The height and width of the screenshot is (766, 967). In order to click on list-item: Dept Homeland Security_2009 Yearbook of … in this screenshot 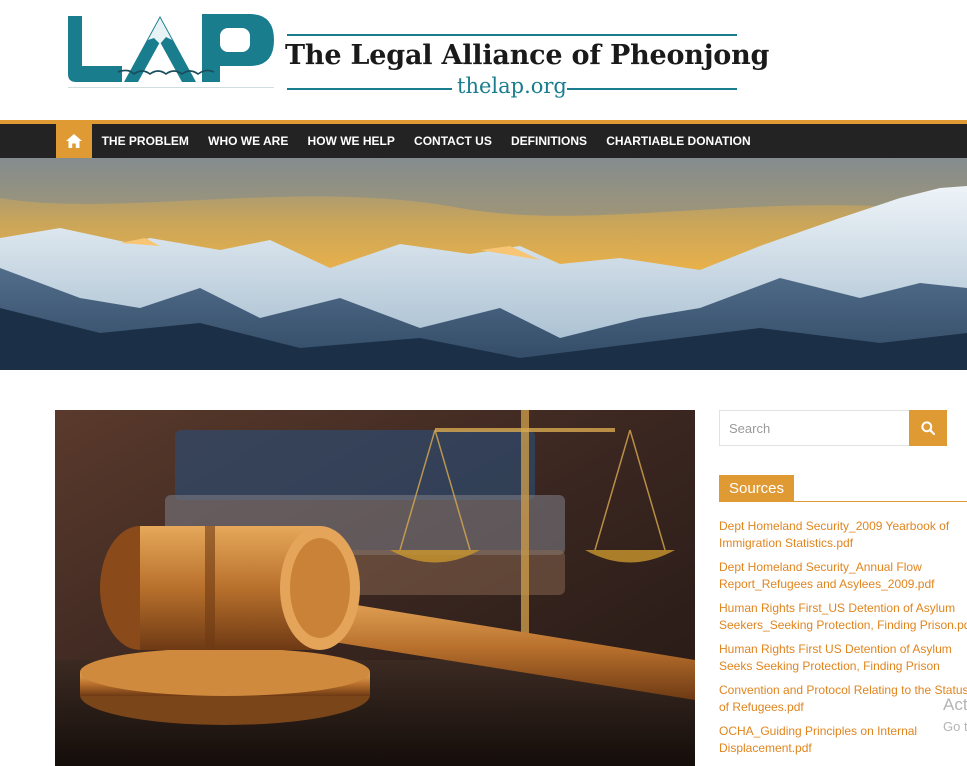, I will do `click(843, 535)`.